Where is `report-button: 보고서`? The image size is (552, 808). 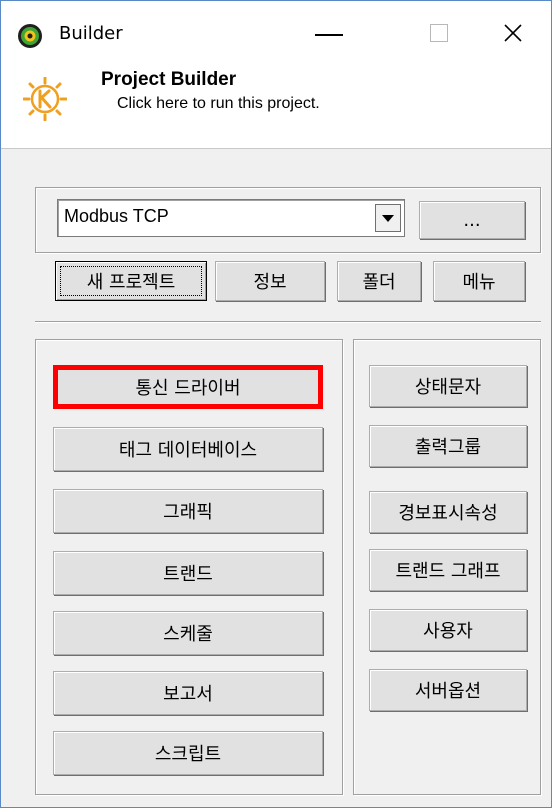
report-button: 보고서 is located at coordinates (188, 693).